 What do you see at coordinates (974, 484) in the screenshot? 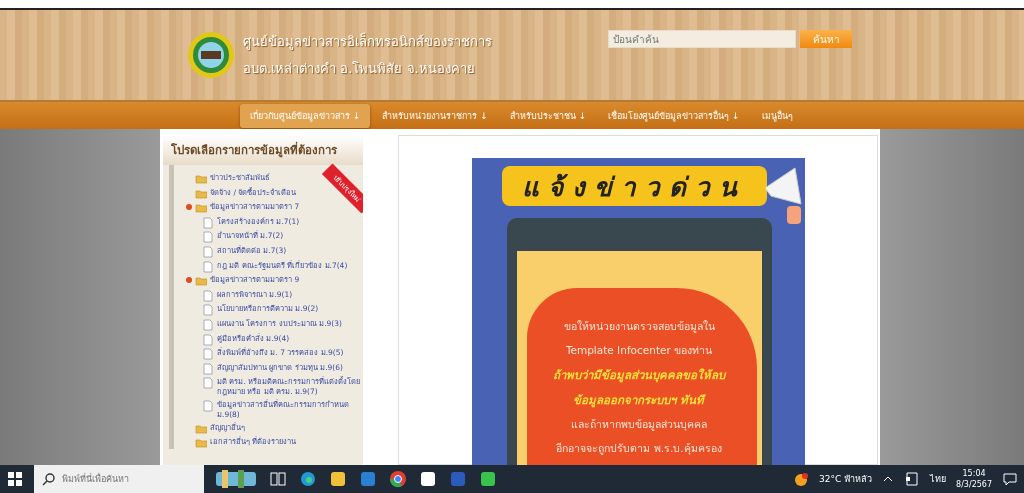
I see `clock-date: 8/3/2567` at bounding box center [974, 484].